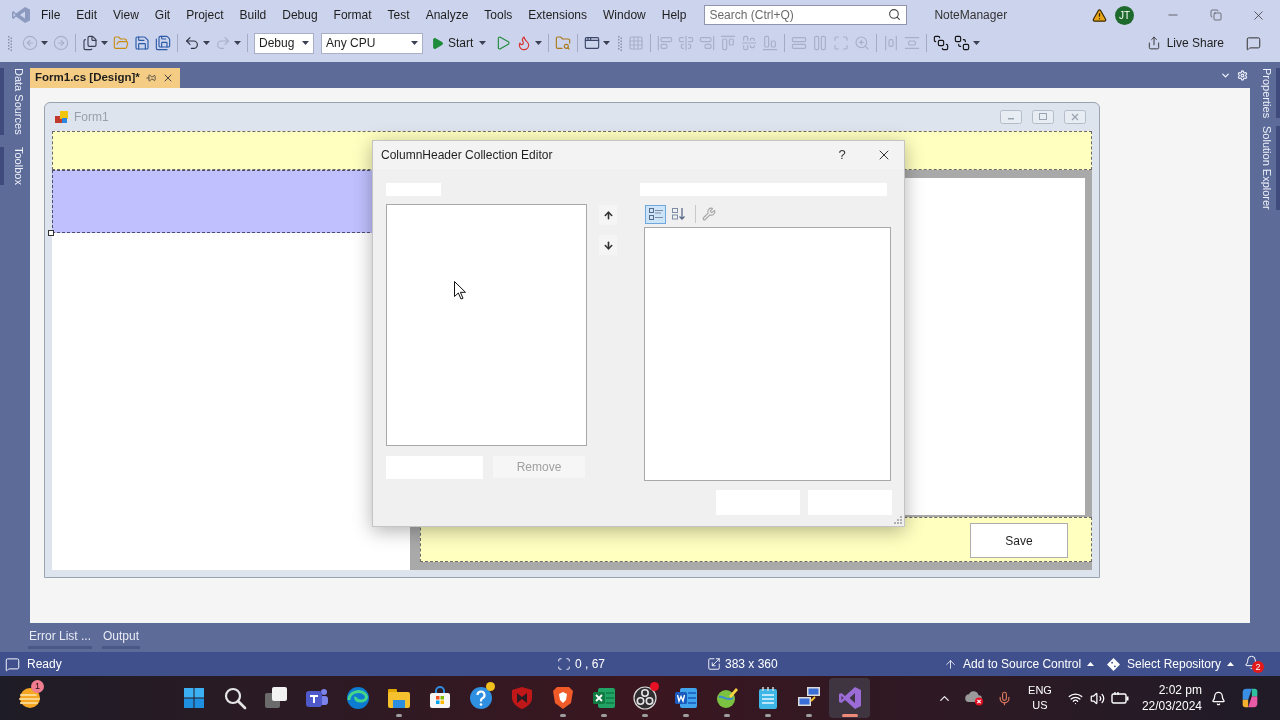 The height and width of the screenshot is (720, 1280). Describe the element at coordinates (644, 698) in the screenshot. I see `three-circles-icon` at that location.